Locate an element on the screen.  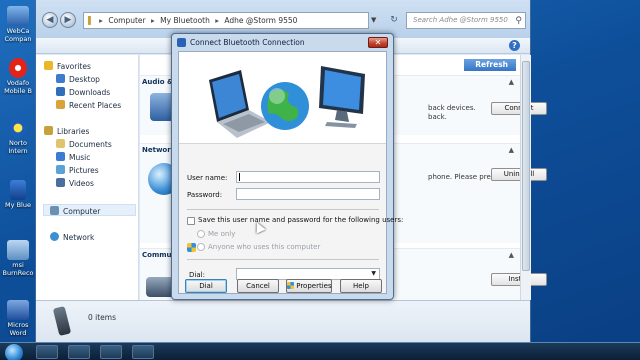
downloads-icon is located at coordinates (60, 91).